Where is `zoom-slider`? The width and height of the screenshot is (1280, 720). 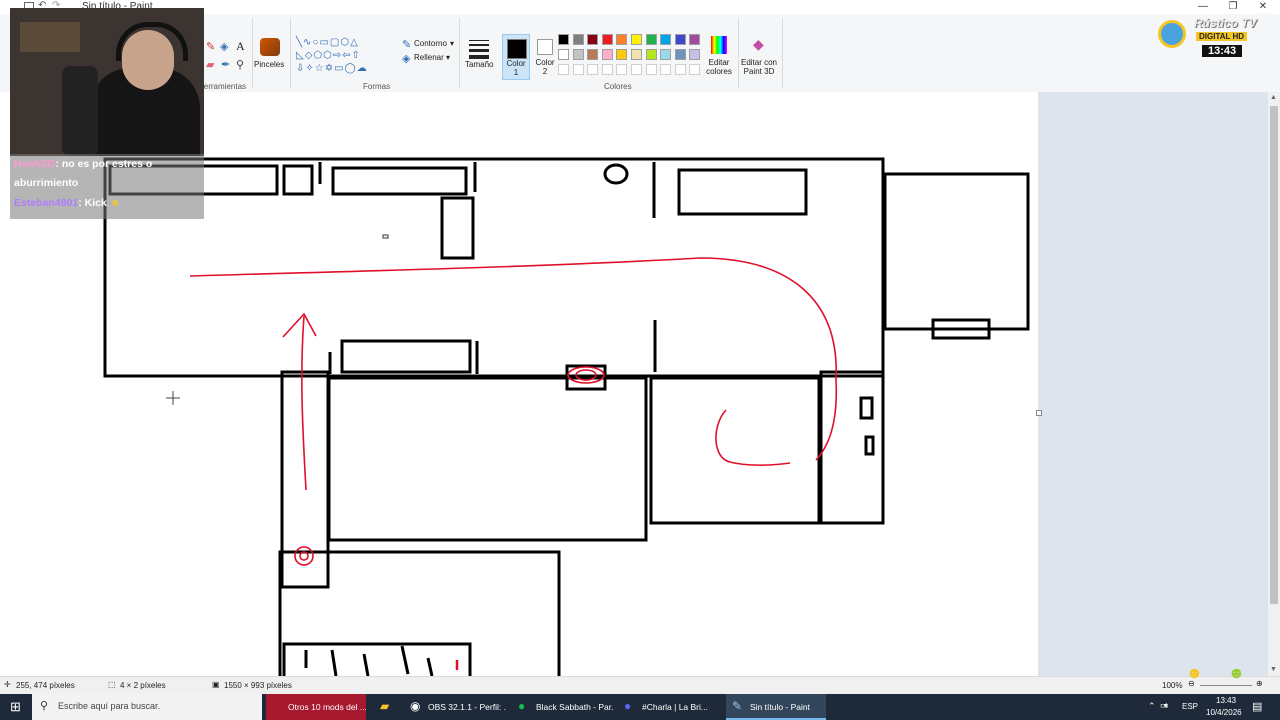 zoom-slider is located at coordinates (1226, 685).